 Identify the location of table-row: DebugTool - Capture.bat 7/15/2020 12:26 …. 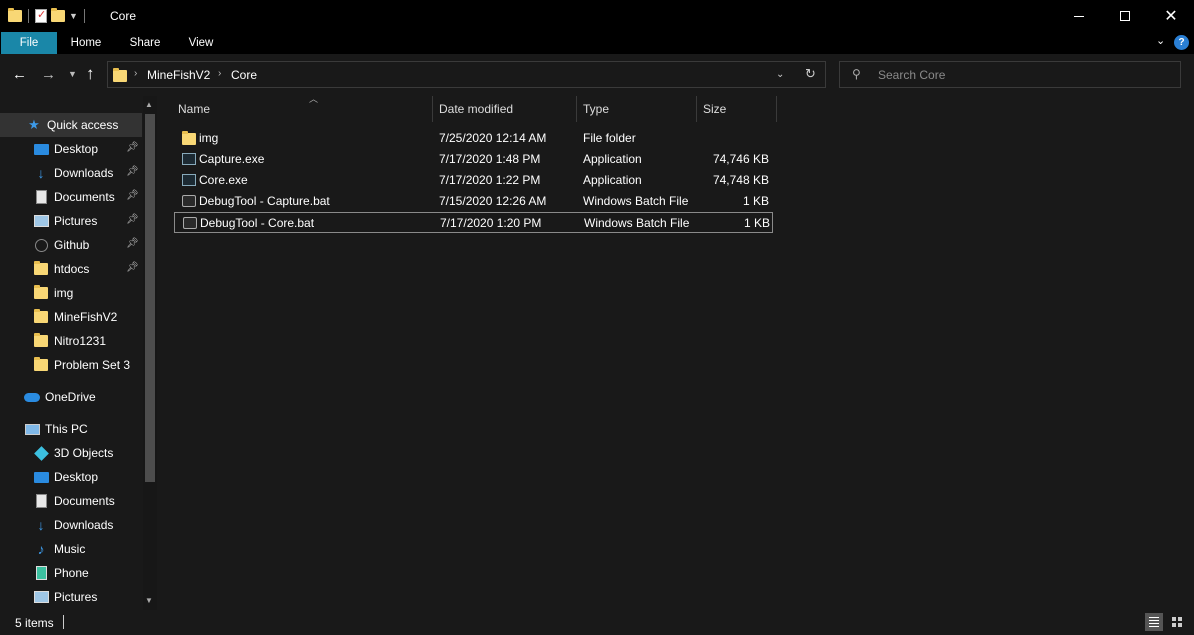
(474, 201).